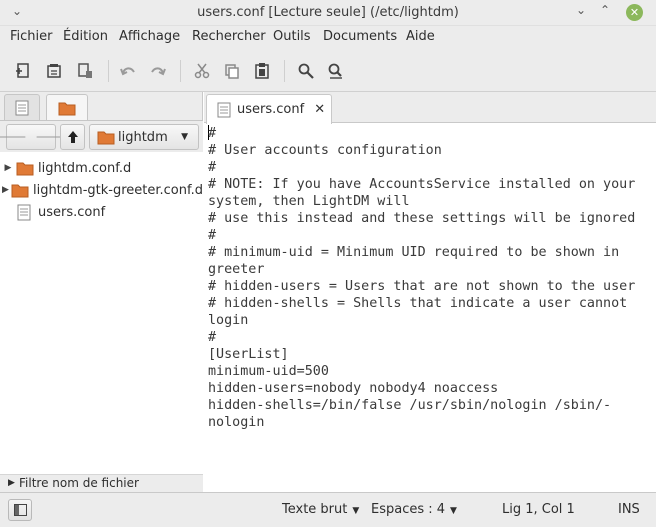 The width and height of the screenshot is (656, 527). I want to click on copy-button, so click(232, 71).